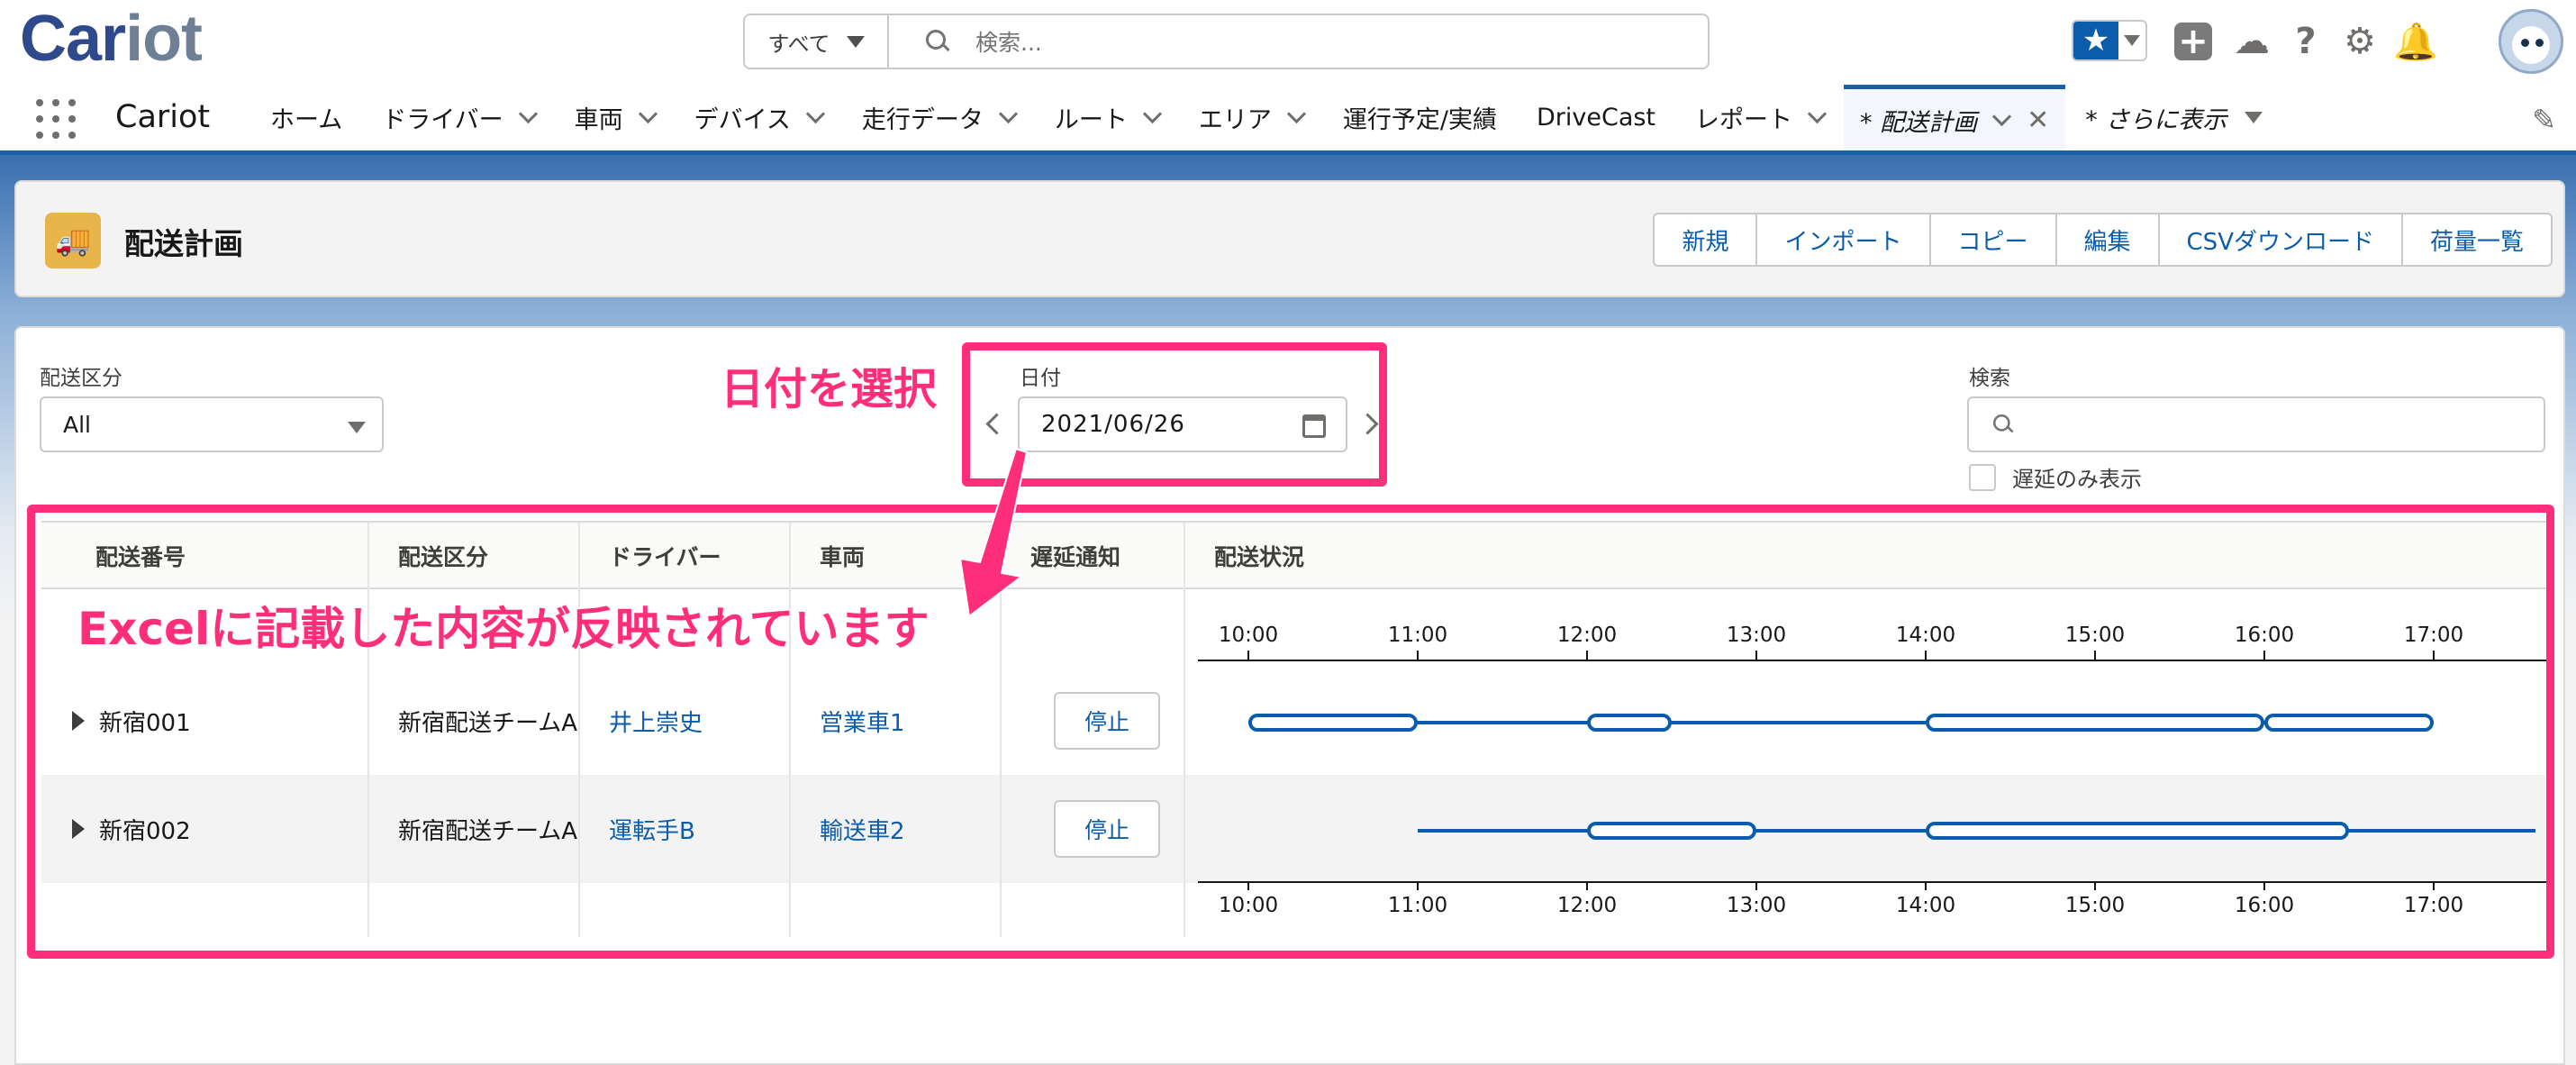  What do you see at coordinates (1174, 415) in the screenshot?
I see `date-highlight-box` at bounding box center [1174, 415].